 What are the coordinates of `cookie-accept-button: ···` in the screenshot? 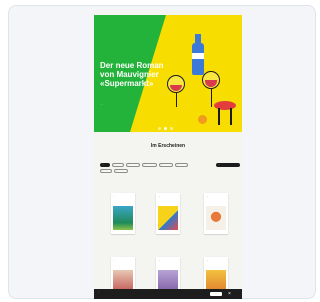 It's located at (216, 294).